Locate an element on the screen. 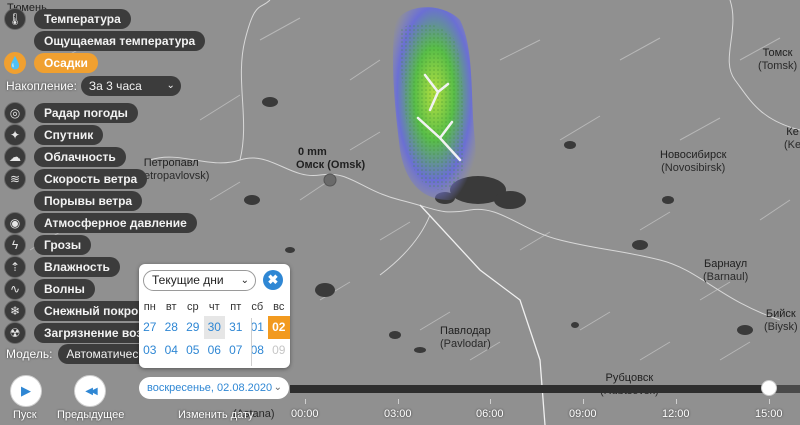 This screenshot has width=800, height=425. layer-thunderstorms: ϟ Грозы is located at coordinates (48, 245).